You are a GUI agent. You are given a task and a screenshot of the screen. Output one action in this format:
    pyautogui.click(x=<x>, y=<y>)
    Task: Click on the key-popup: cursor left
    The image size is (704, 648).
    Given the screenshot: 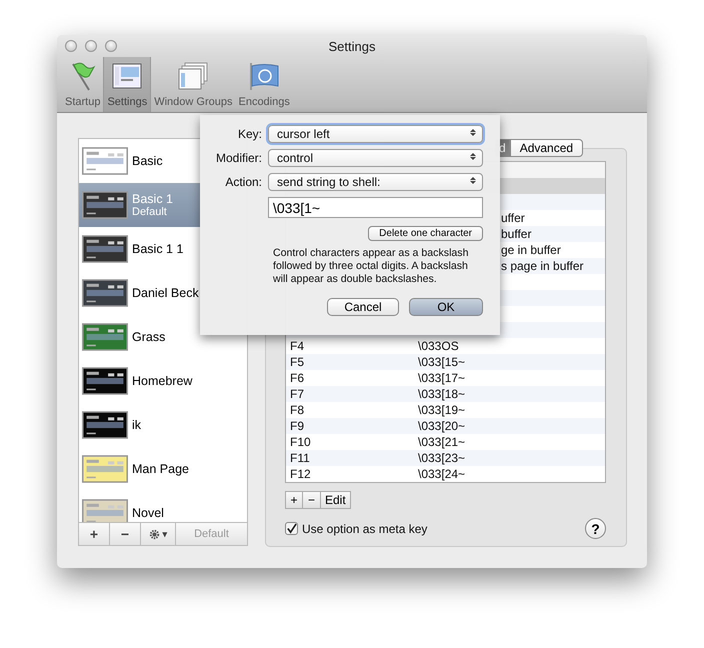 What is the action you would take?
    pyautogui.click(x=375, y=134)
    